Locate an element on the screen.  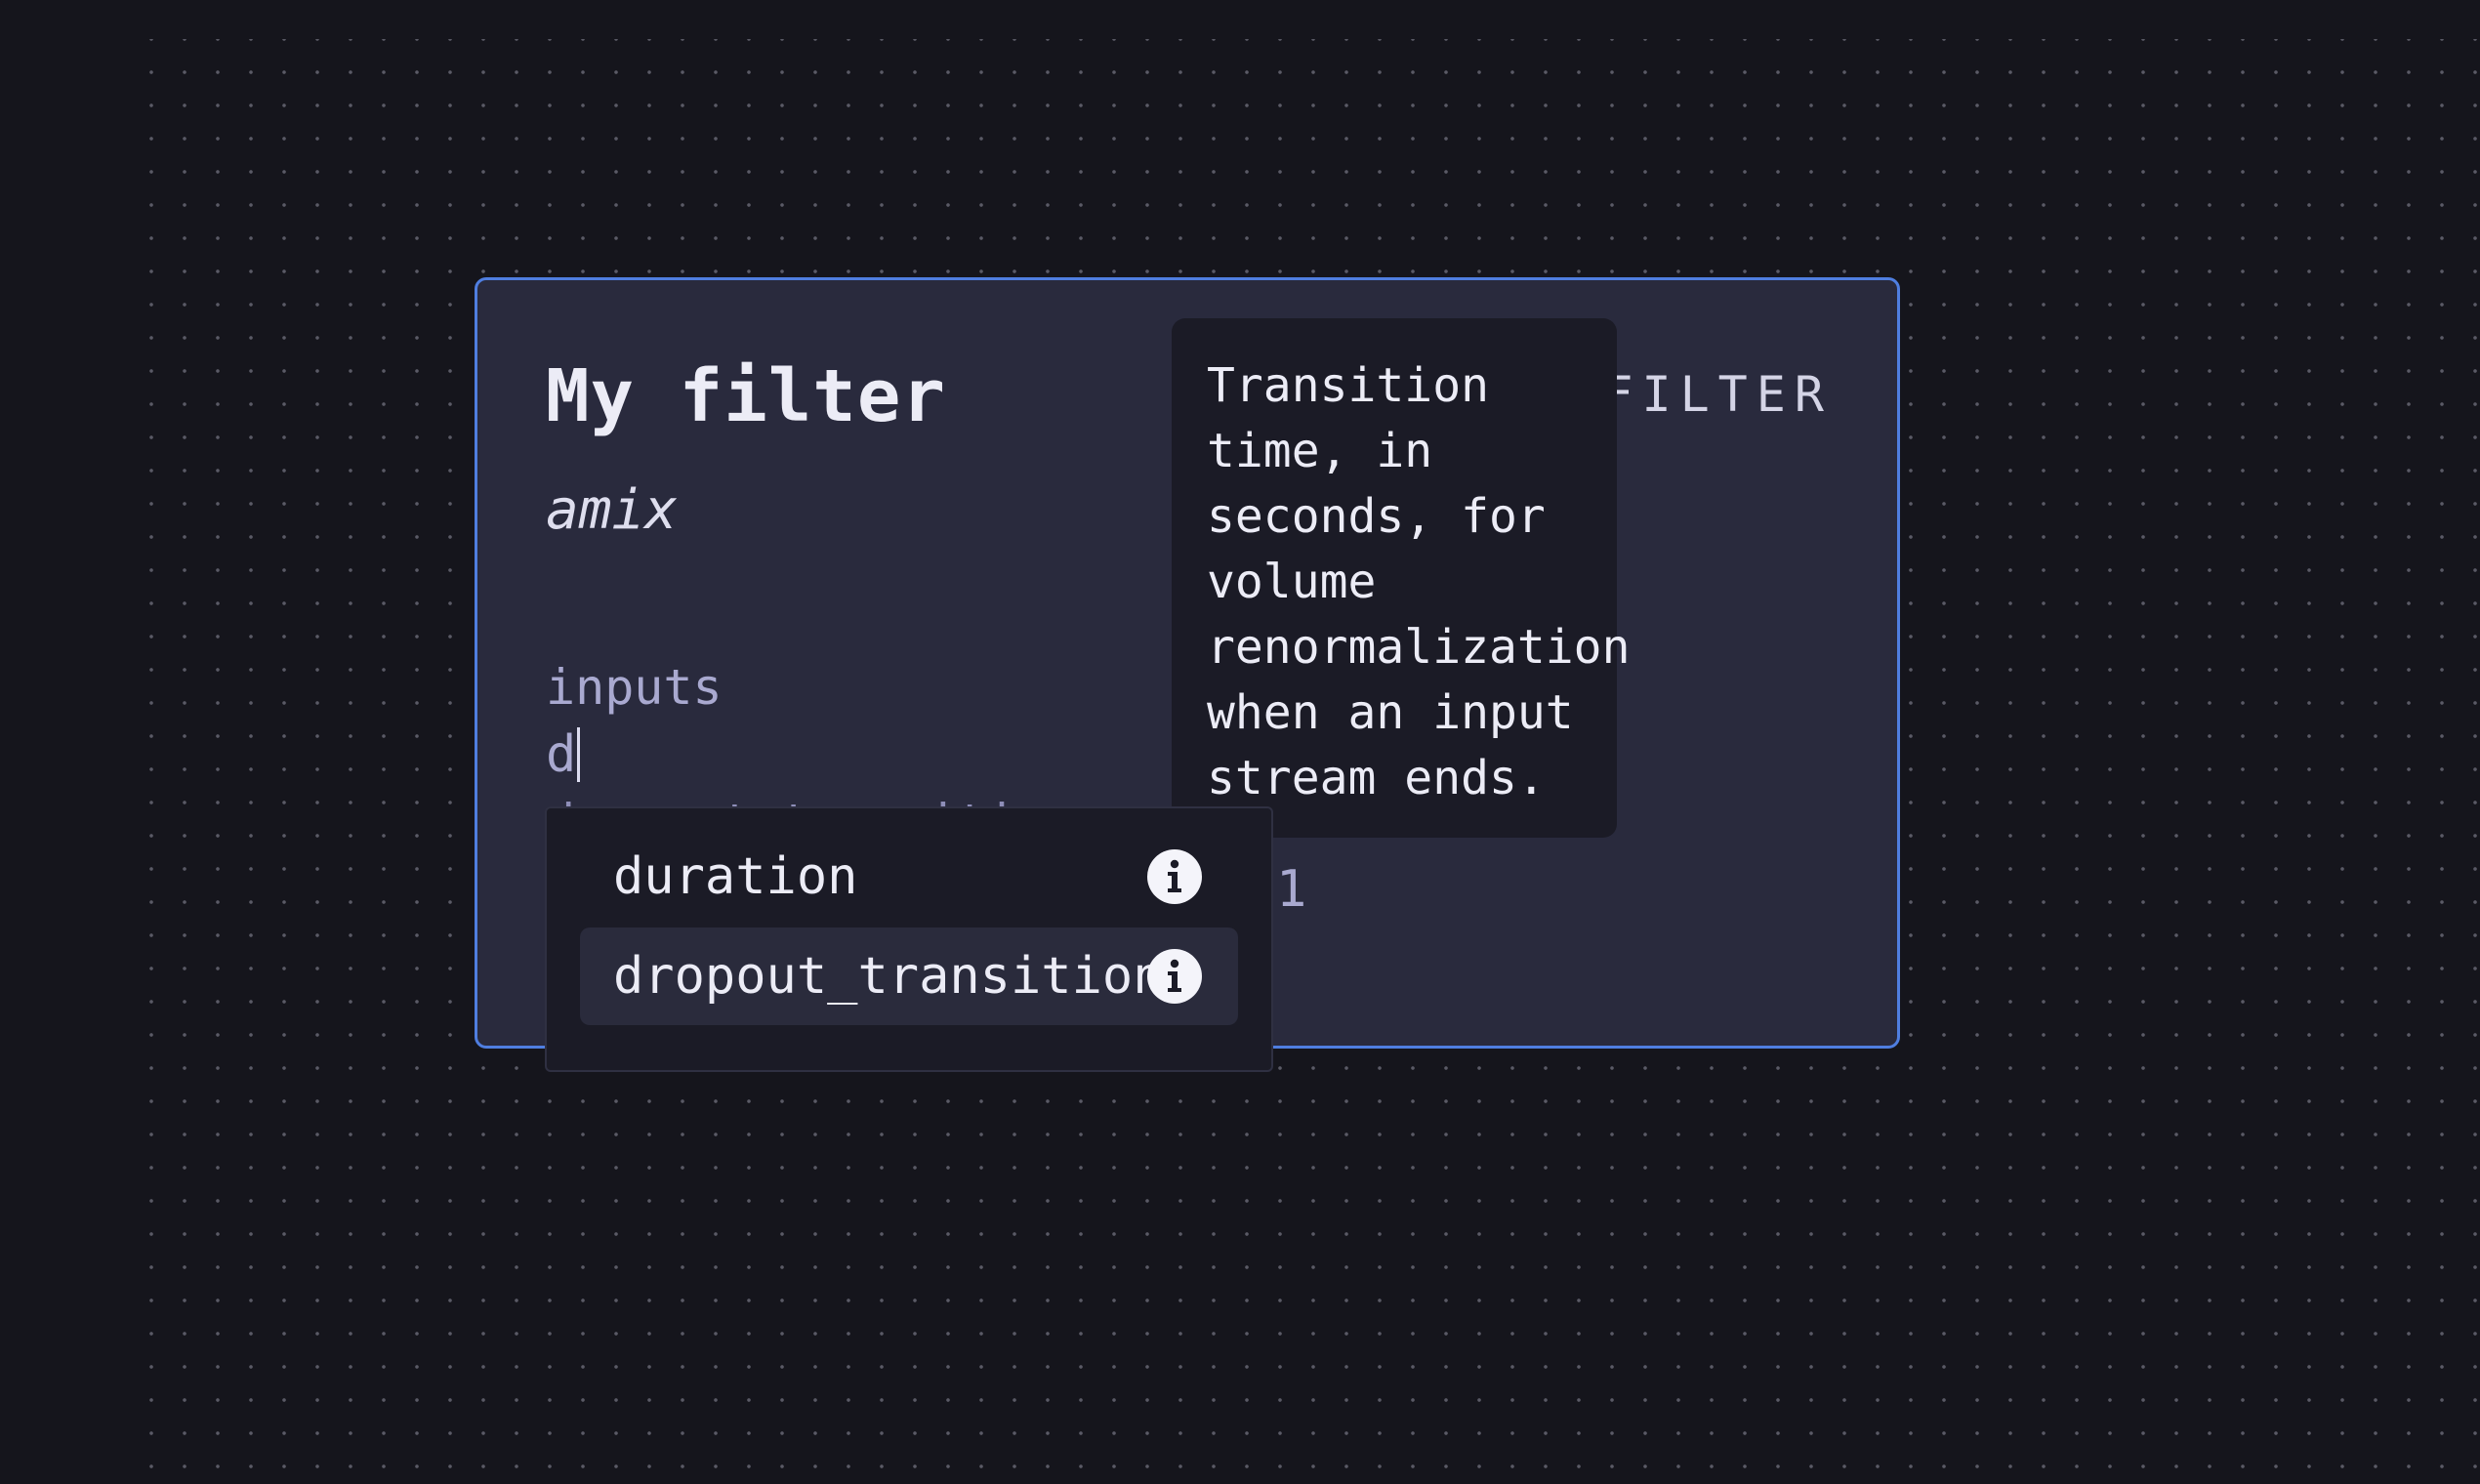
canvas-margin-left is located at coordinates (71, 742).